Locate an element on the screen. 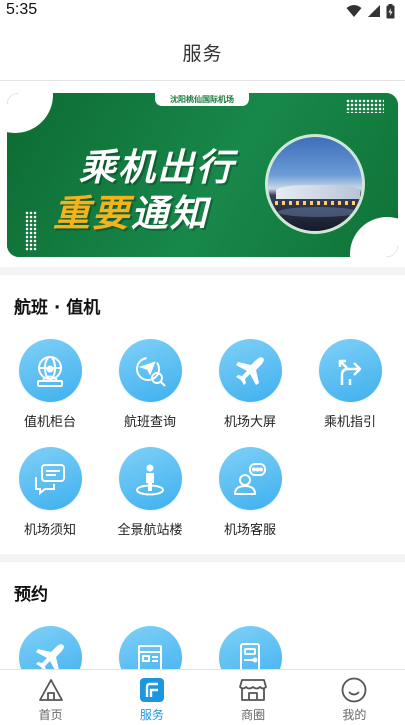 The height and width of the screenshot is (725, 405). tile-label: 机场客服 is located at coordinates (249, 530).